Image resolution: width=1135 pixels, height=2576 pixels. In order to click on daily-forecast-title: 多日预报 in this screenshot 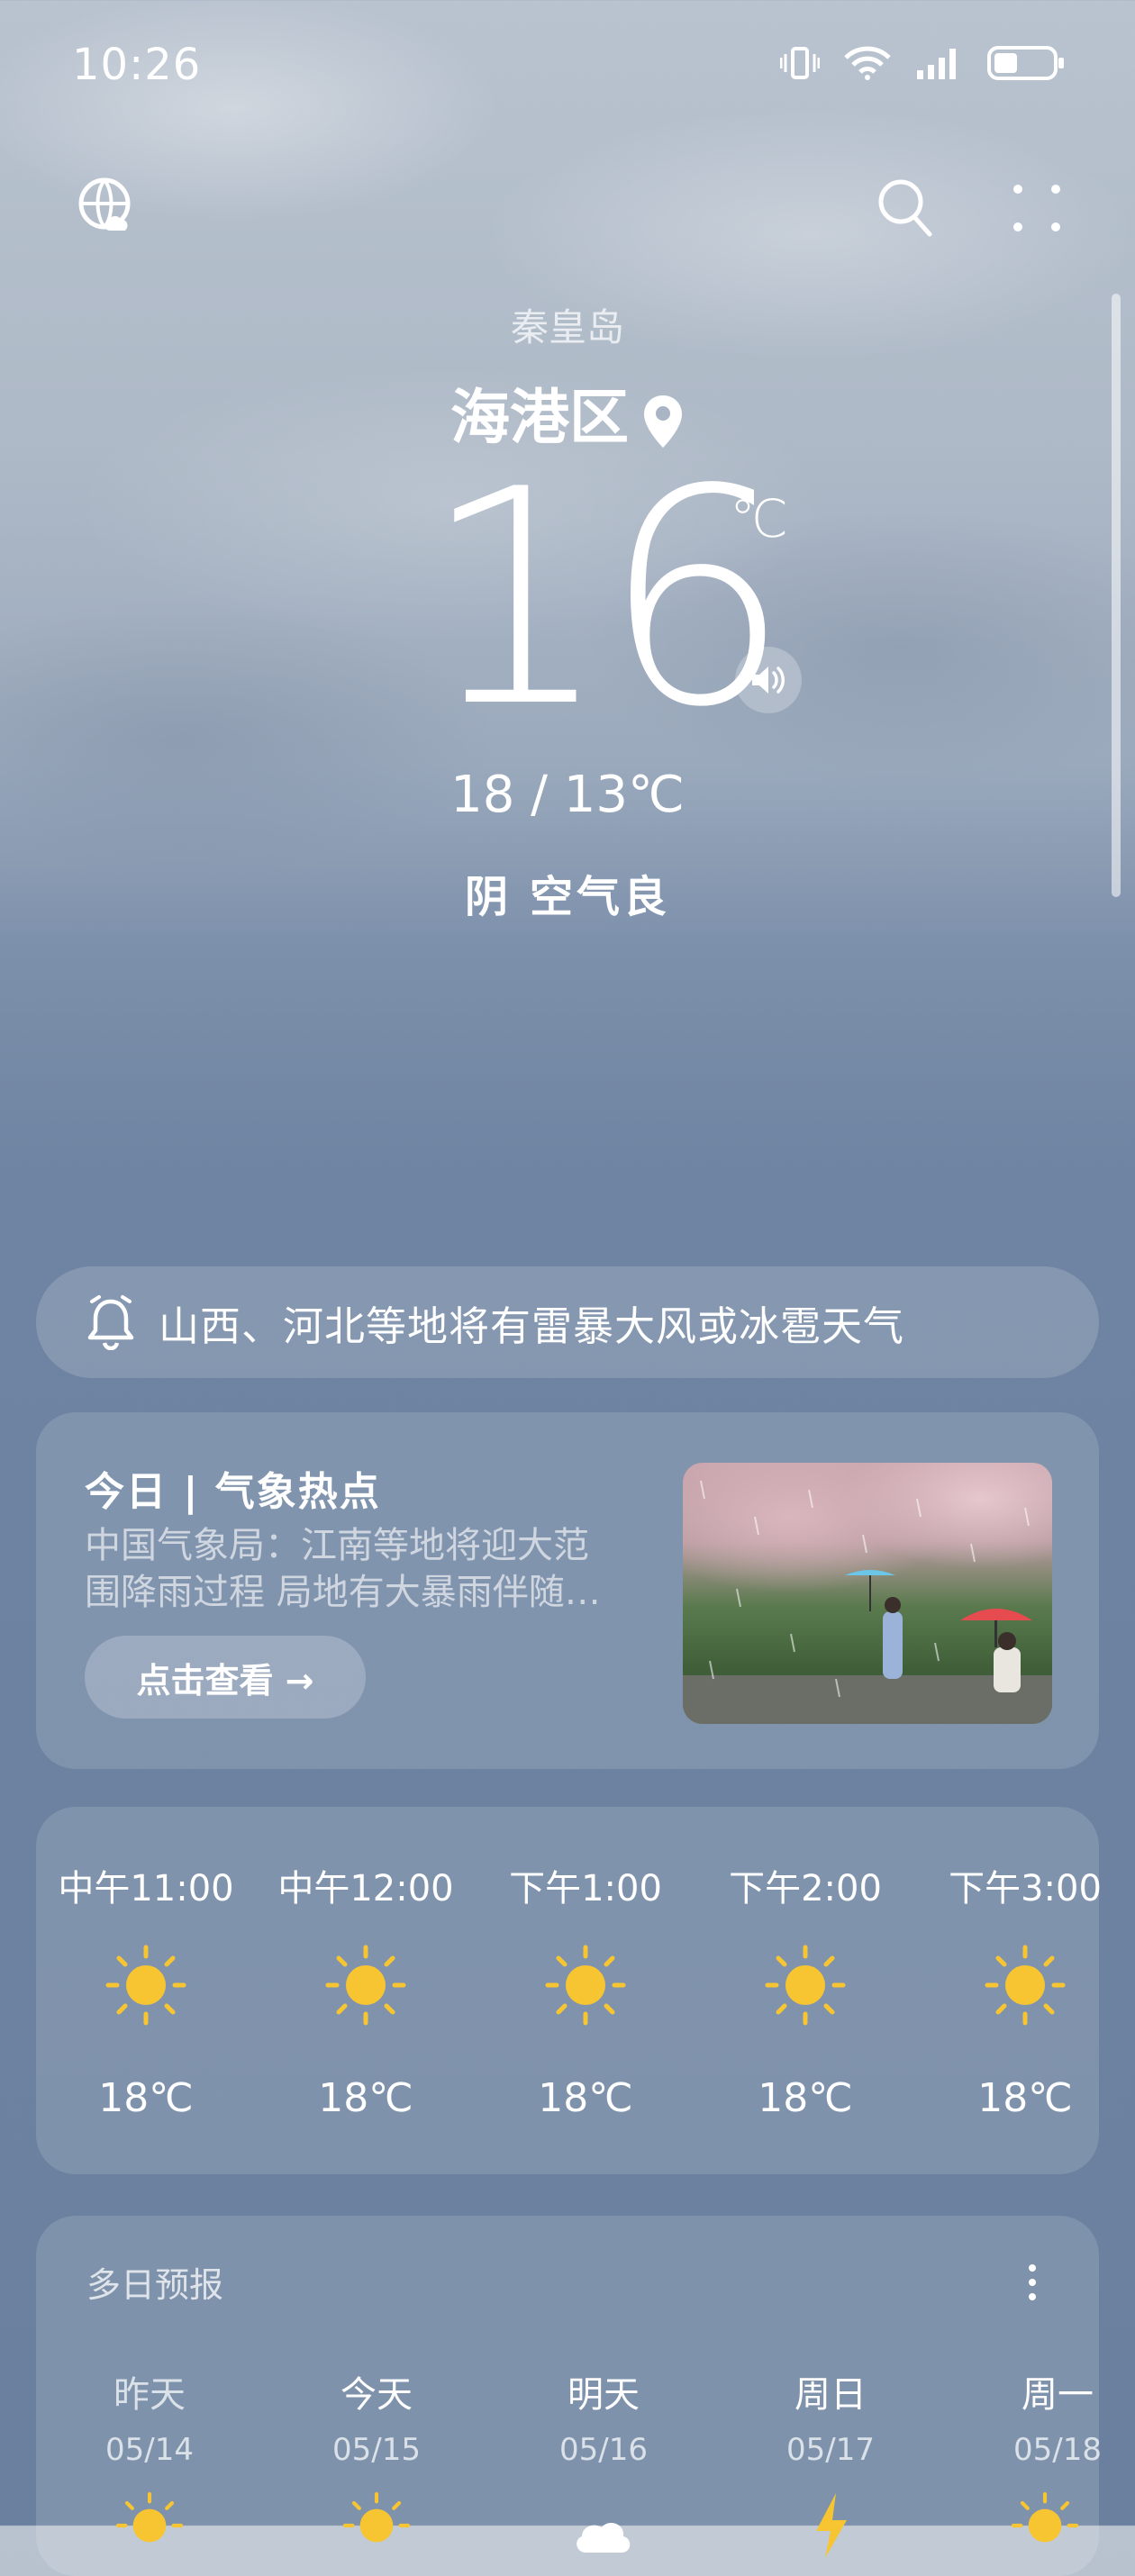, I will do `click(155, 2285)`.